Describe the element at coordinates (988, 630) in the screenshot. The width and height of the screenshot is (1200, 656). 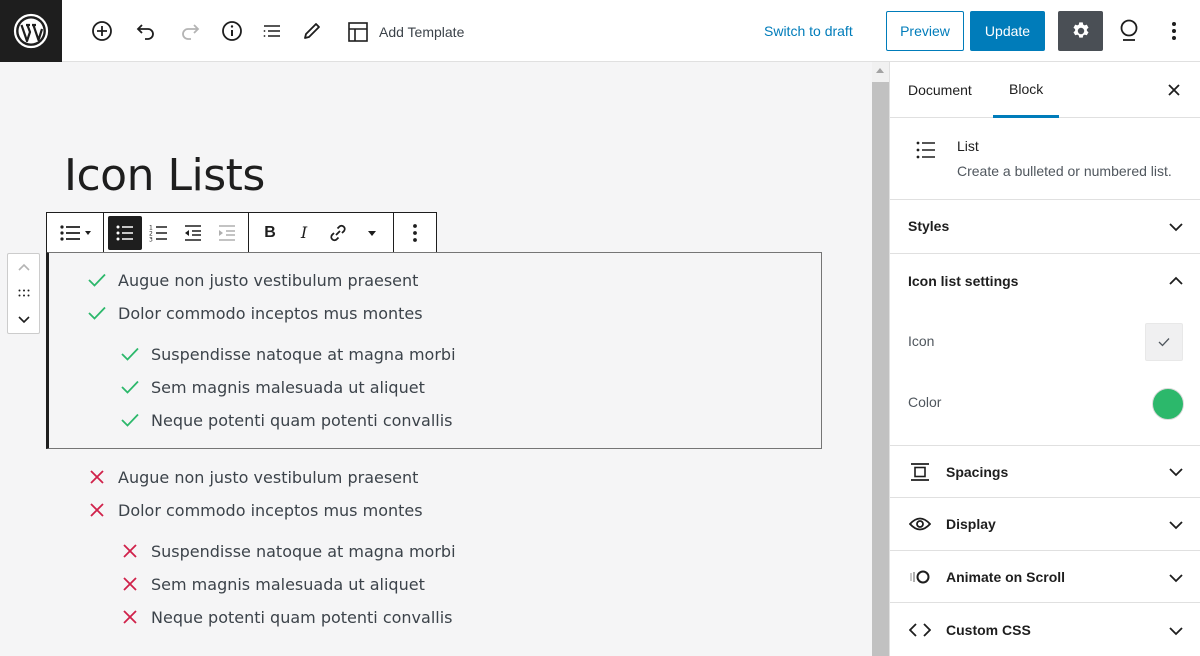
I see `custom-css-panel-title: Custom CSS` at that location.